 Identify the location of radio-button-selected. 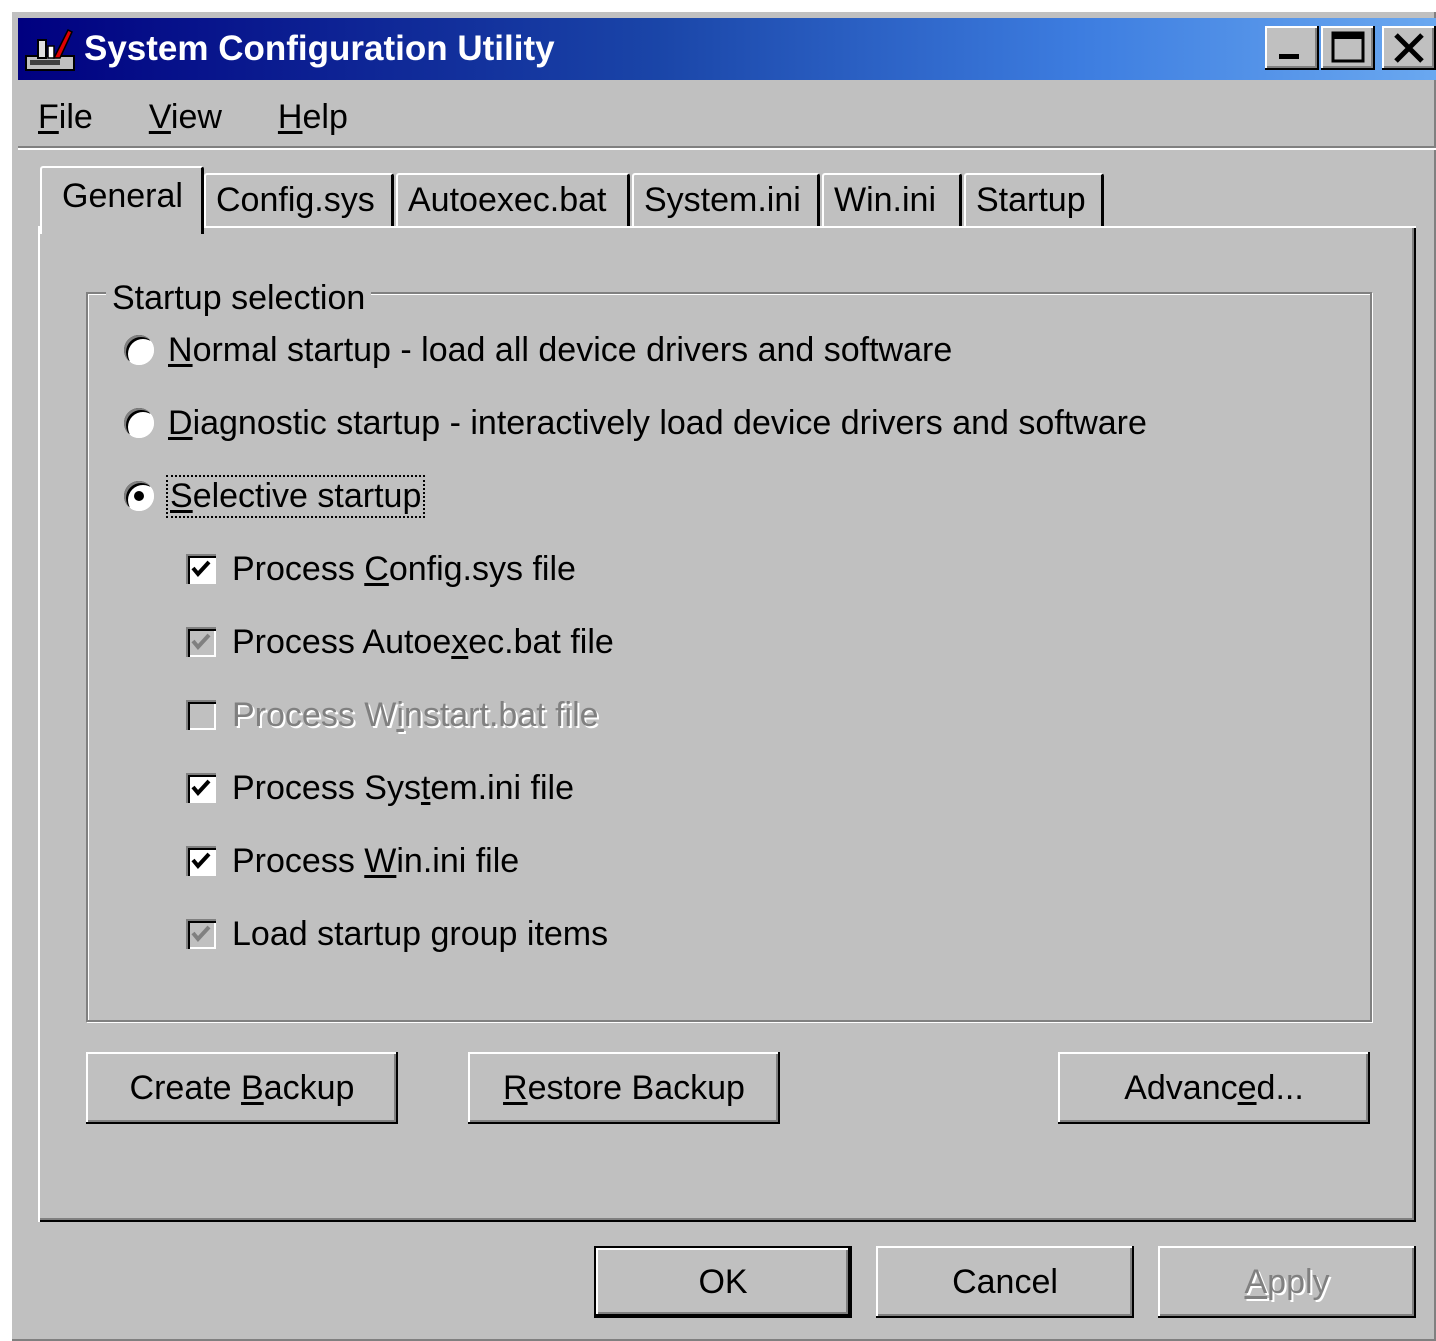
(139, 496).